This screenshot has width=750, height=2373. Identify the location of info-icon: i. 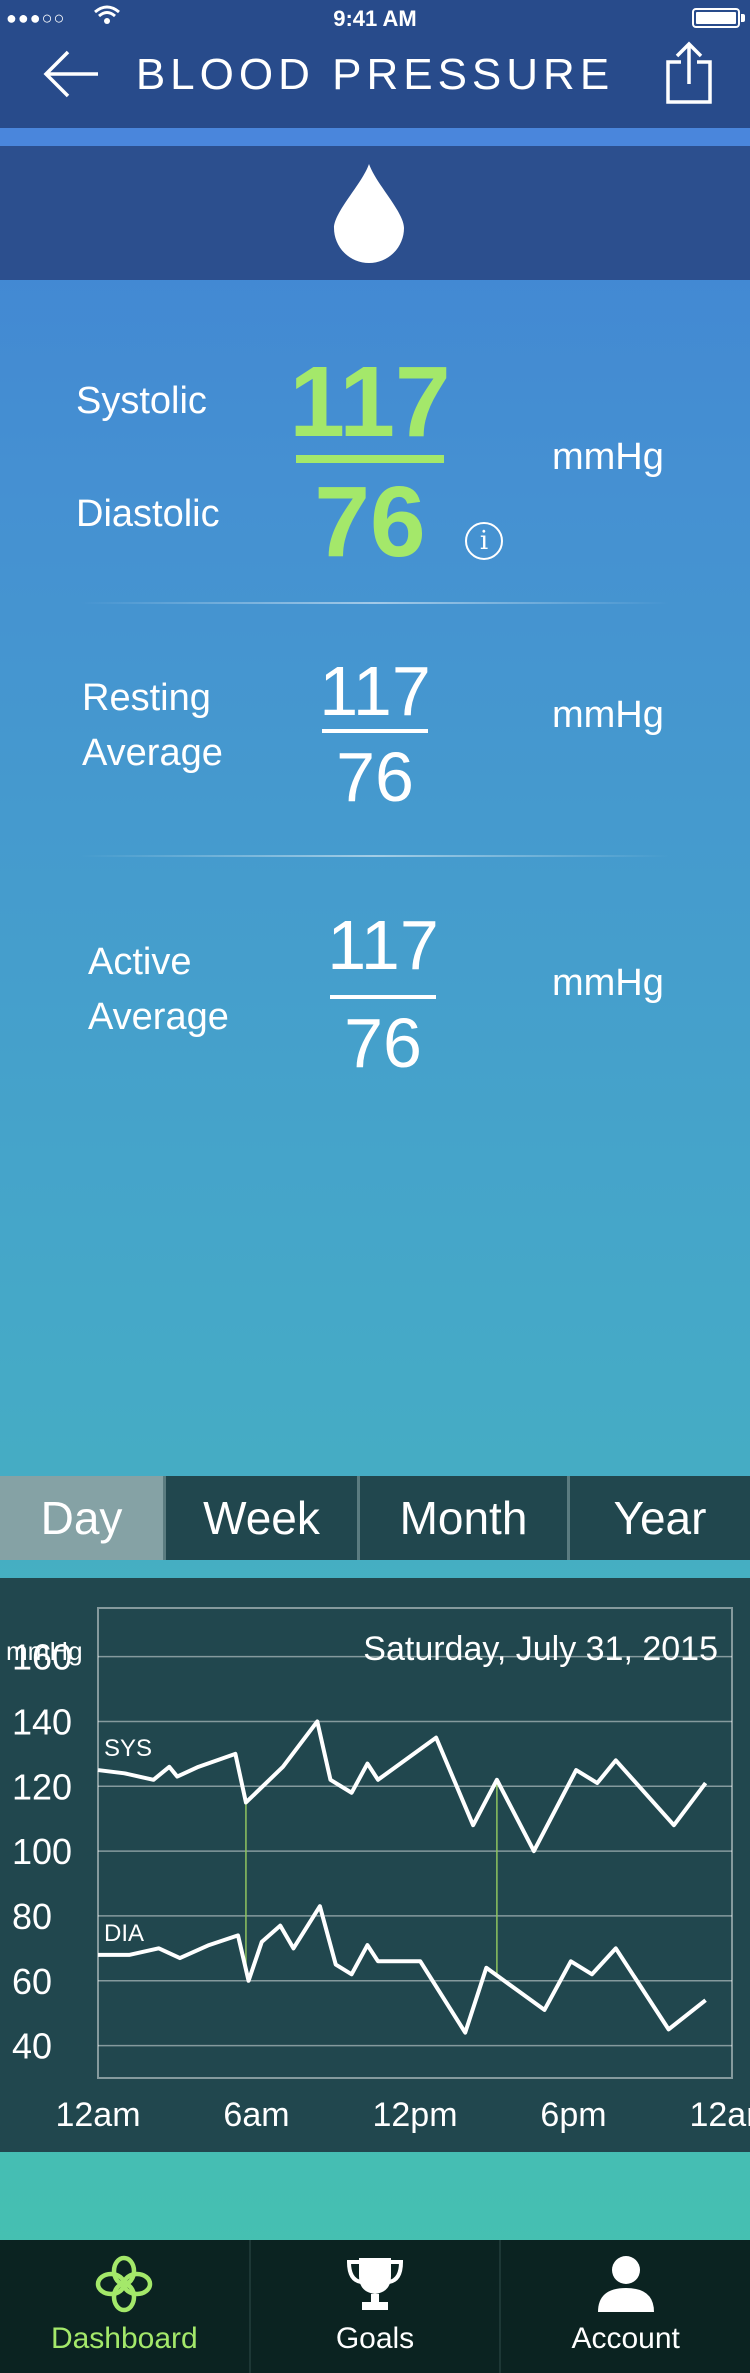
(484, 541).